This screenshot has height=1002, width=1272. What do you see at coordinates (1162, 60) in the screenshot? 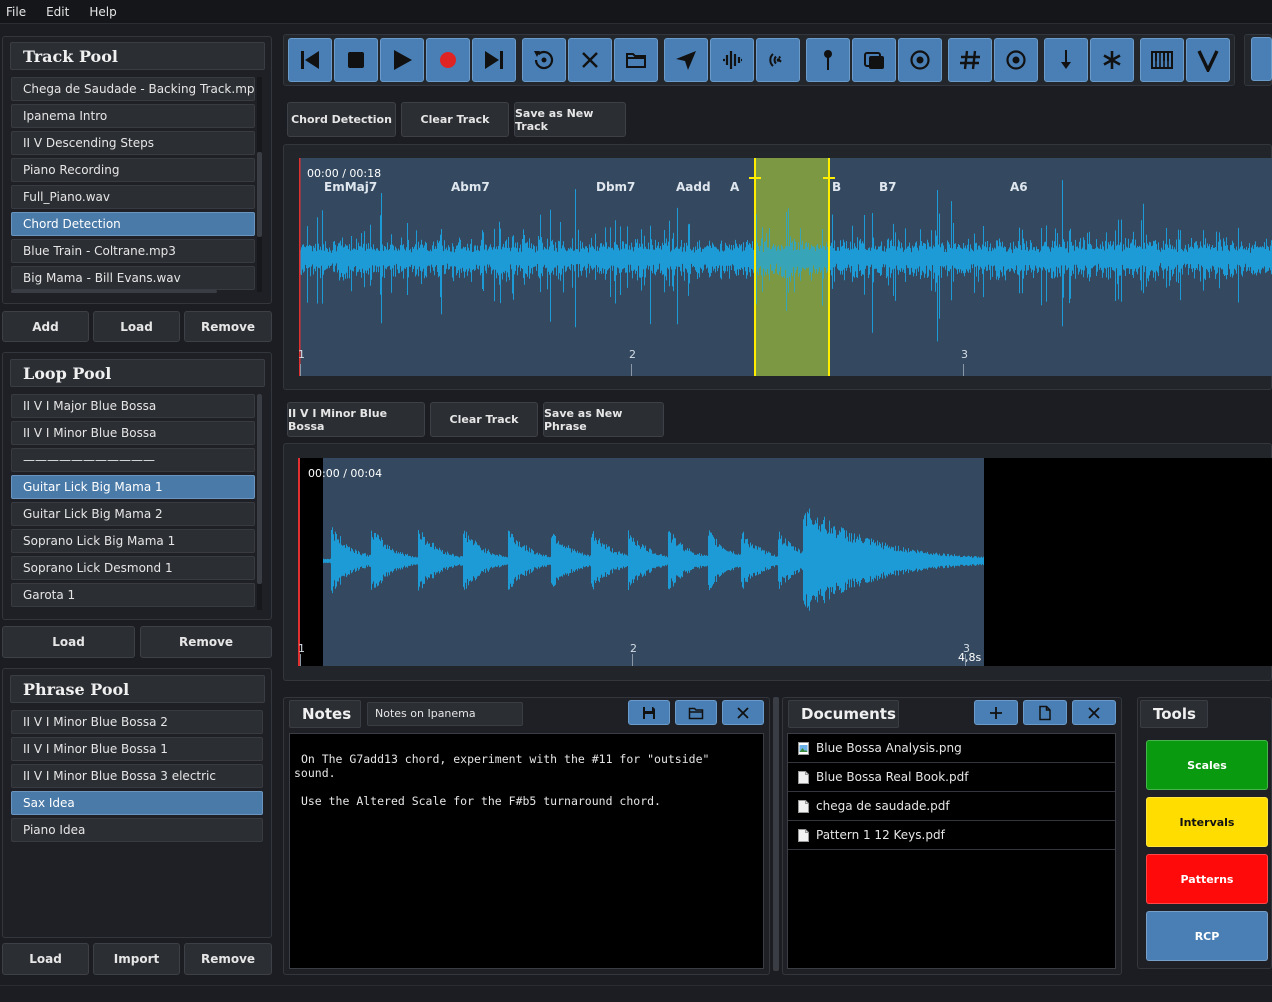
I see `piano-keys-button` at bounding box center [1162, 60].